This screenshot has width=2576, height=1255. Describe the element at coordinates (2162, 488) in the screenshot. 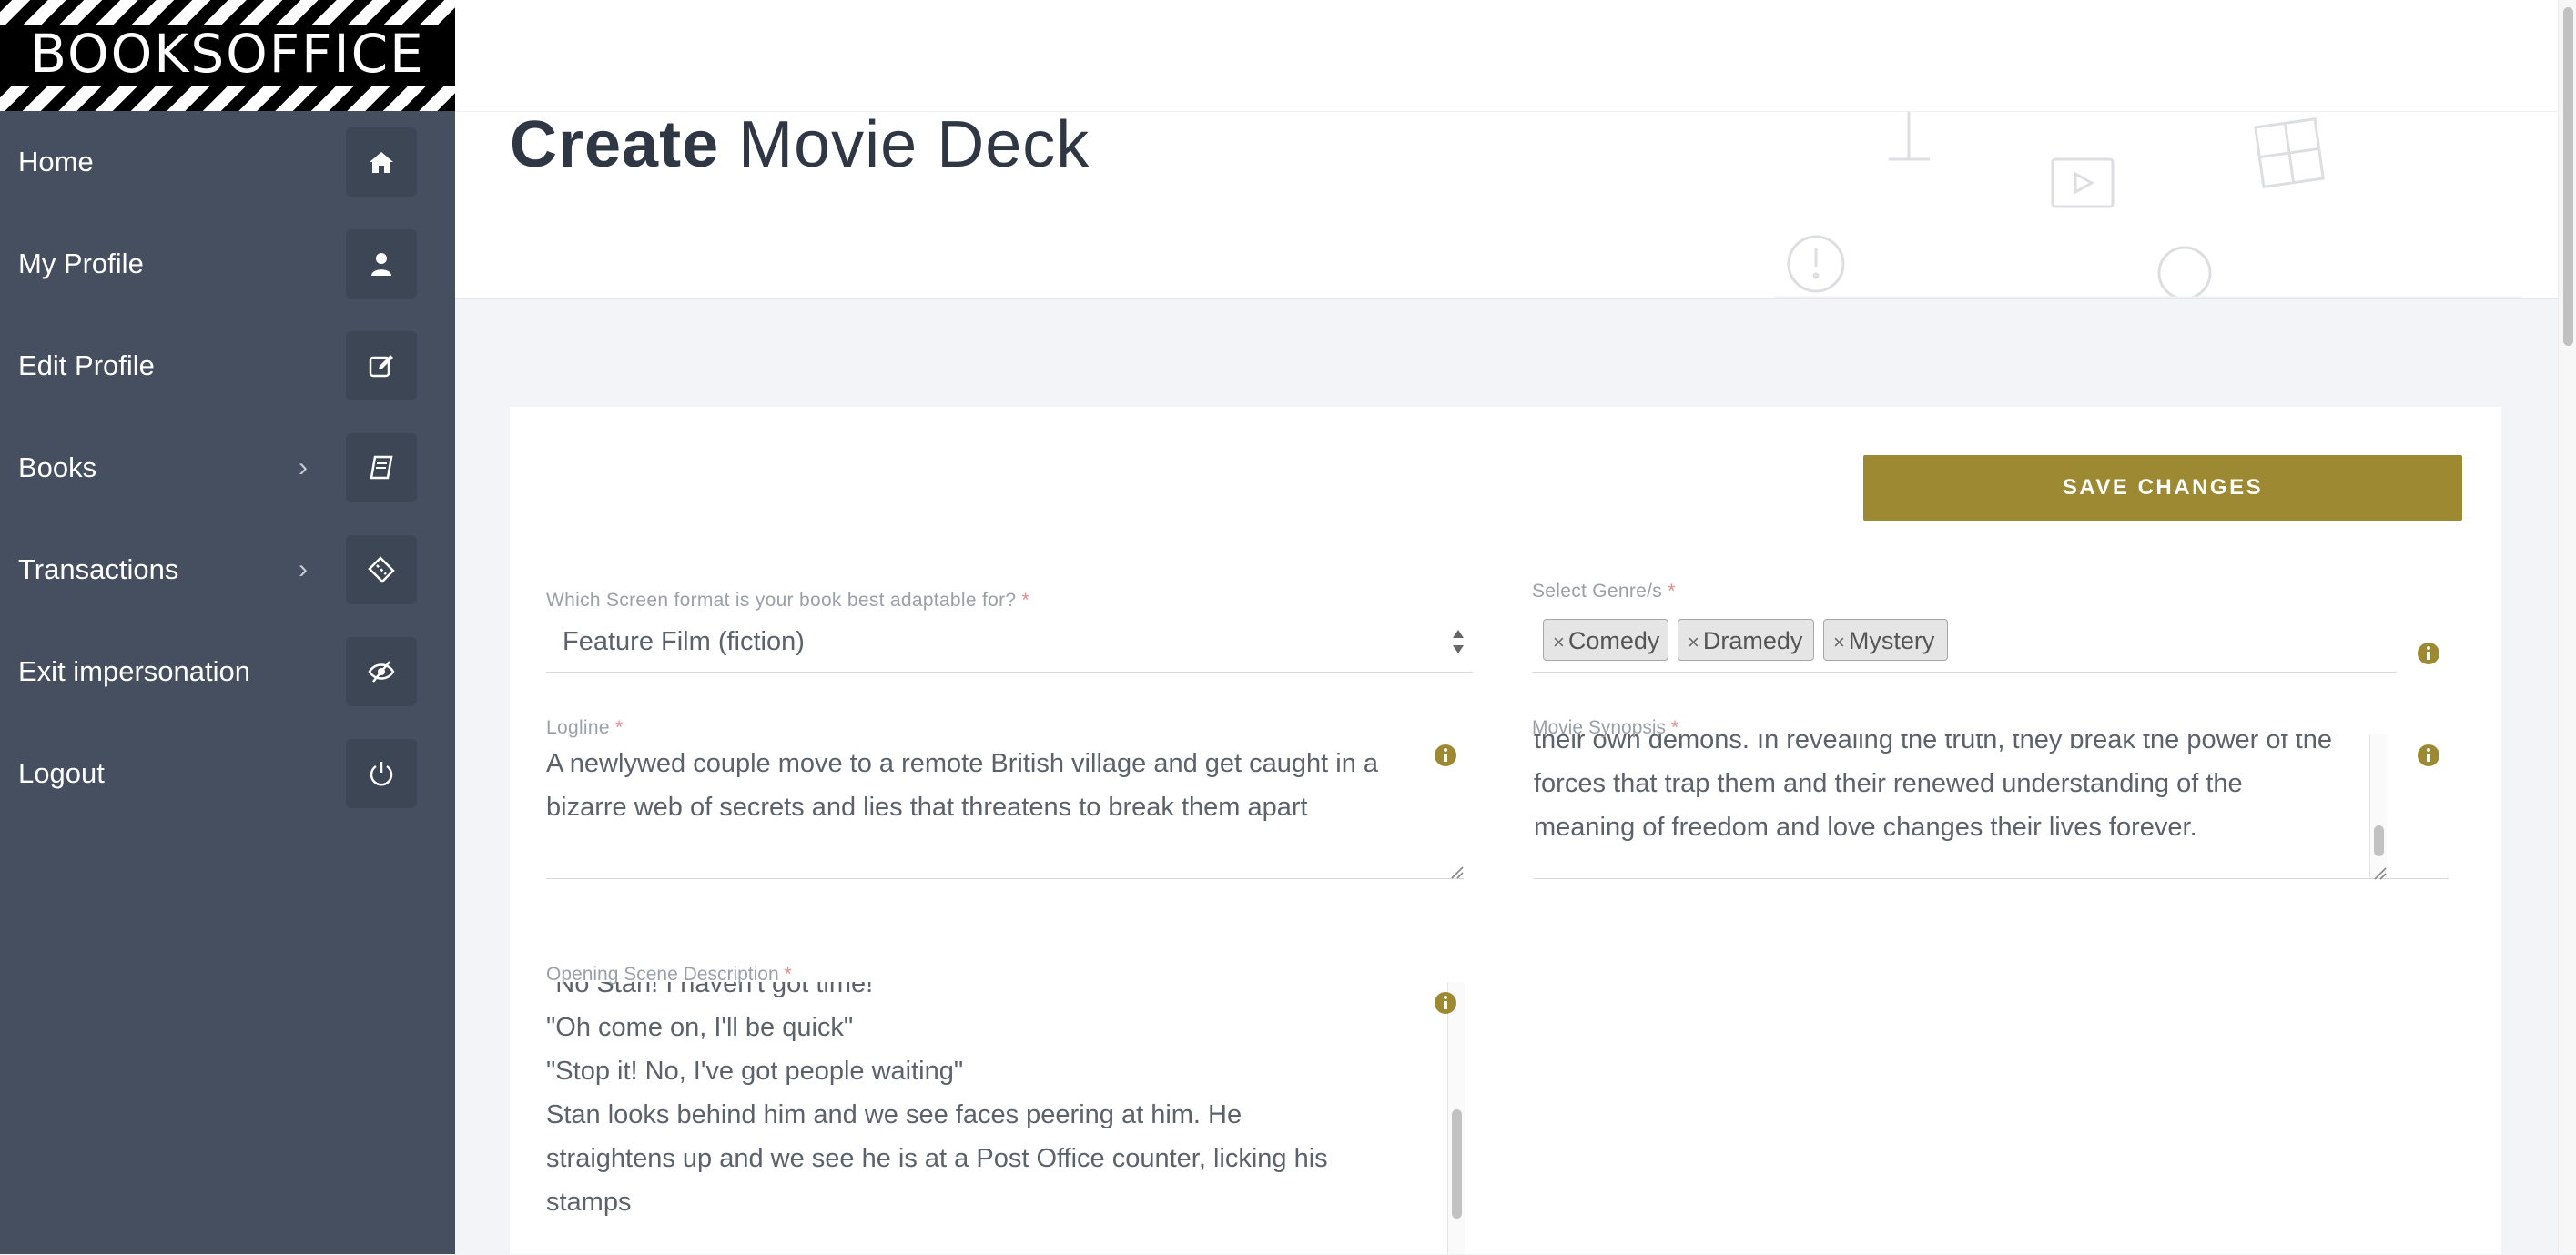

I see `save-changes-button: SAVE CHANGES` at that location.